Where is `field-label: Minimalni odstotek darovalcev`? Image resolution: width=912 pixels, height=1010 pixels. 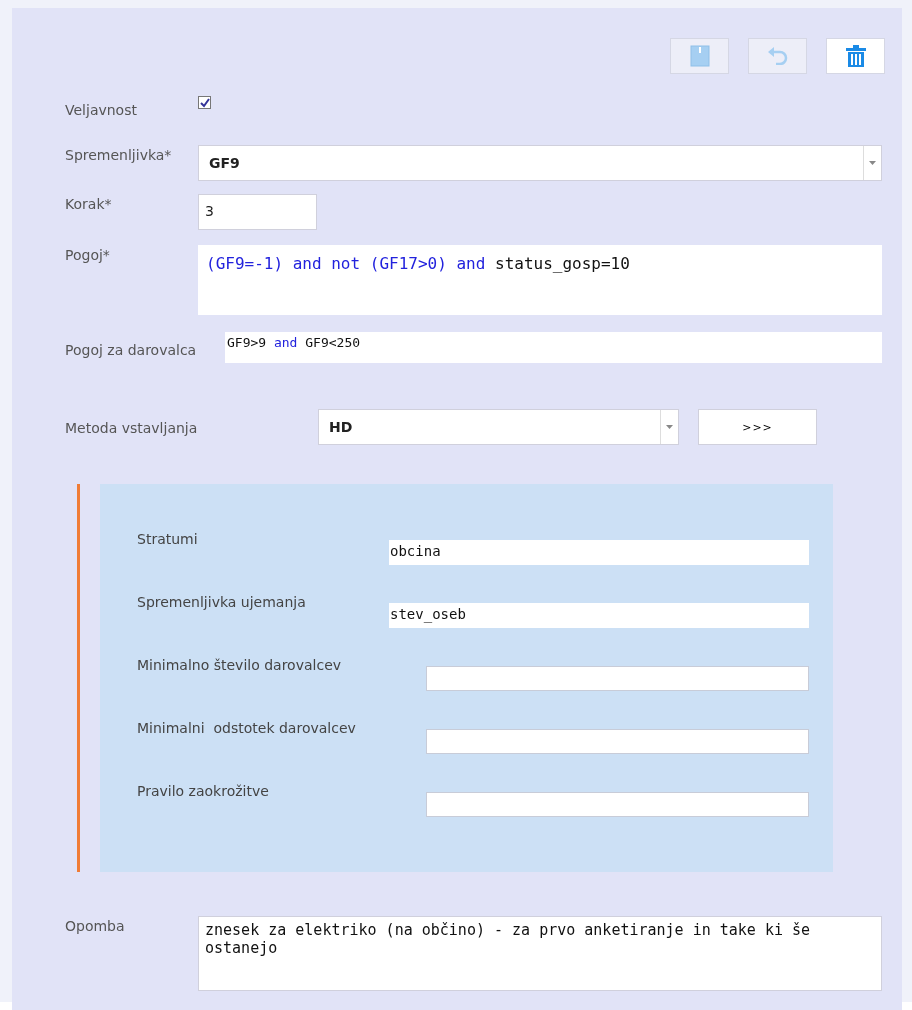 field-label: Minimalni odstotek darovalcev is located at coordinates (247, 729).